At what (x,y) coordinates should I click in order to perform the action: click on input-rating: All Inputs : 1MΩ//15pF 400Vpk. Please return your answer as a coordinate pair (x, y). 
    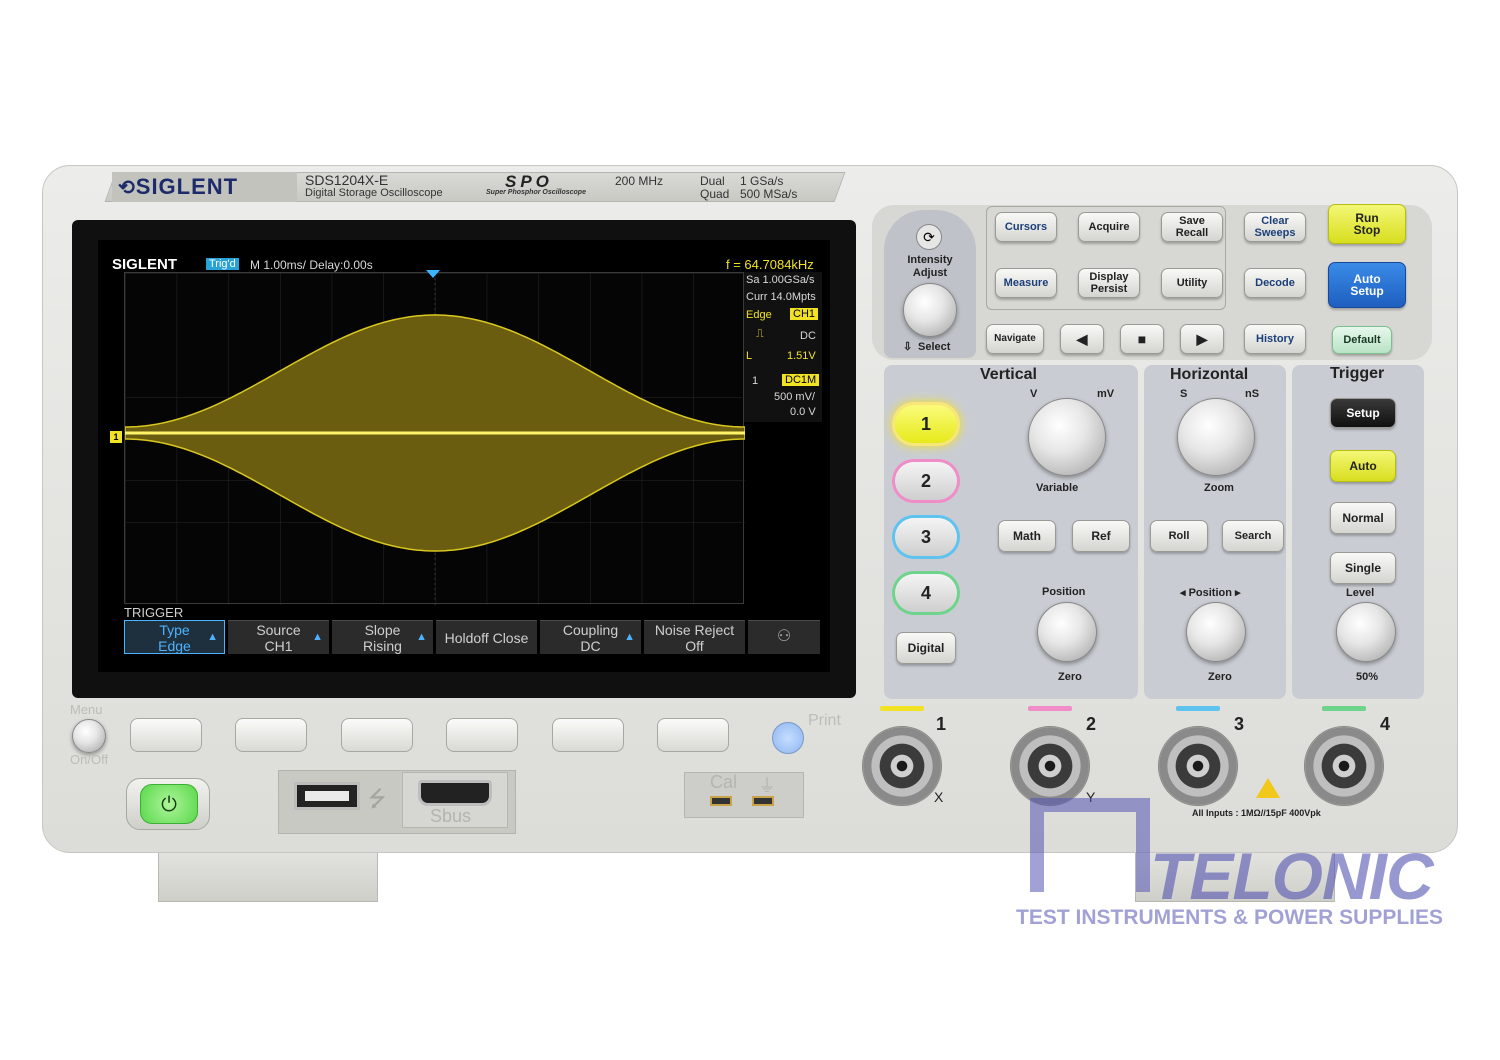
    Looking at the image, I should click on (1256, 813).